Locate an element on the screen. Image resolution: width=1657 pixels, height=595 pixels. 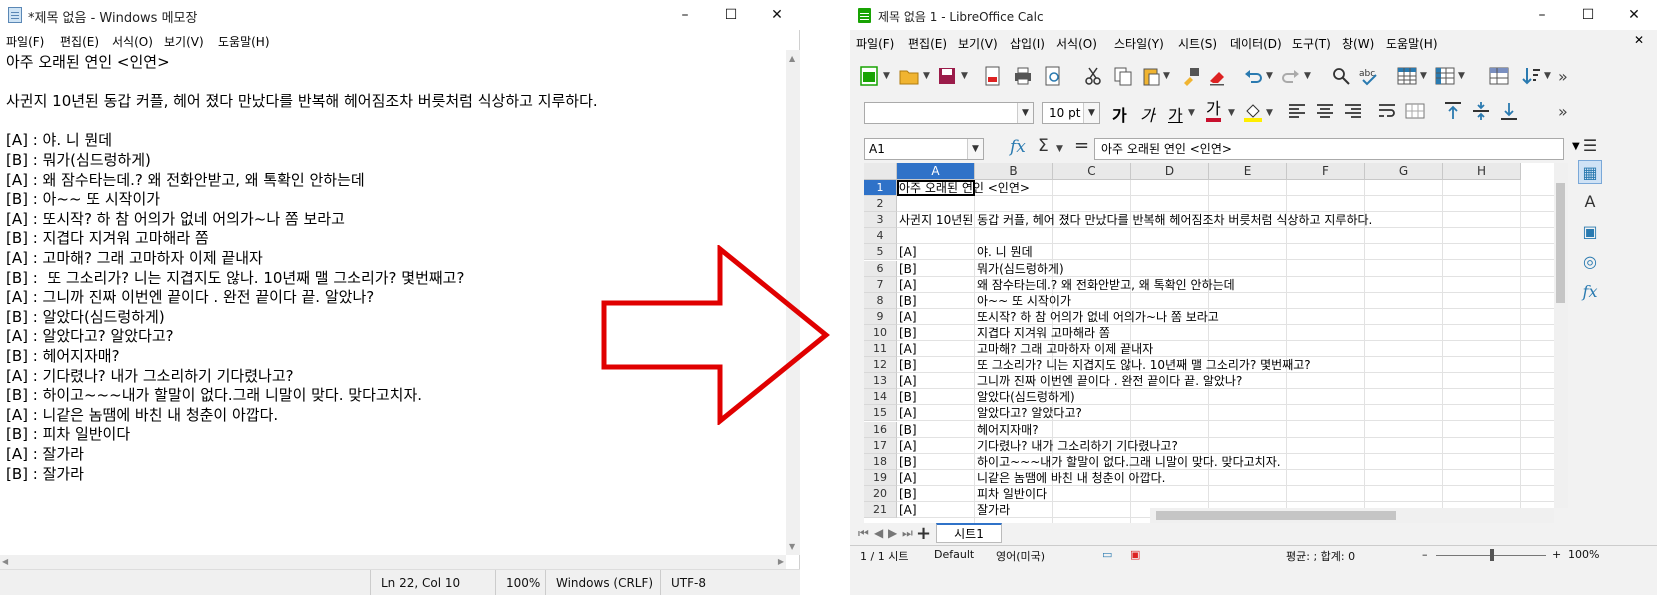
first-sheet-icon: ⏮ is located at coordinates (863, 533).